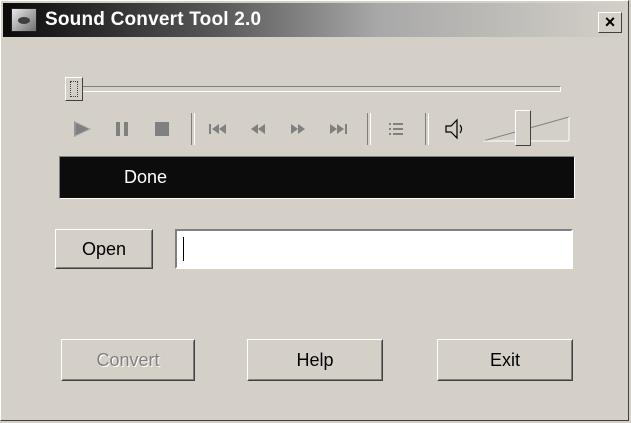 The image size is (631, 423). Describe the element at coordinates (146, 177) in the screenshot. I see `status-text: Done` at that location.